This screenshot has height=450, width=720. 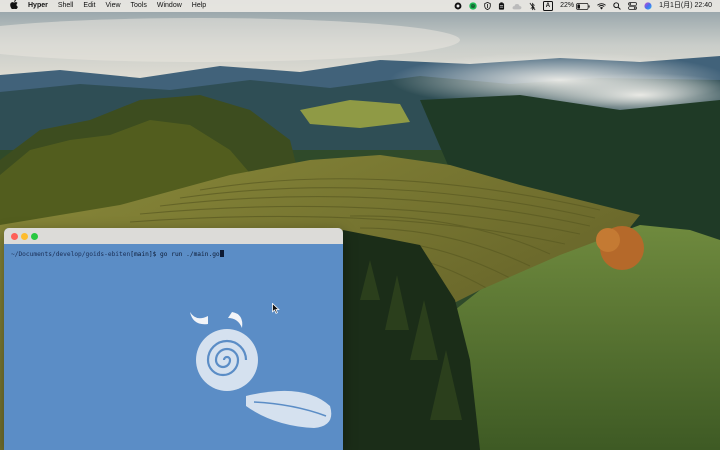 I want to click on snail-body, so click(x=289, y=409).